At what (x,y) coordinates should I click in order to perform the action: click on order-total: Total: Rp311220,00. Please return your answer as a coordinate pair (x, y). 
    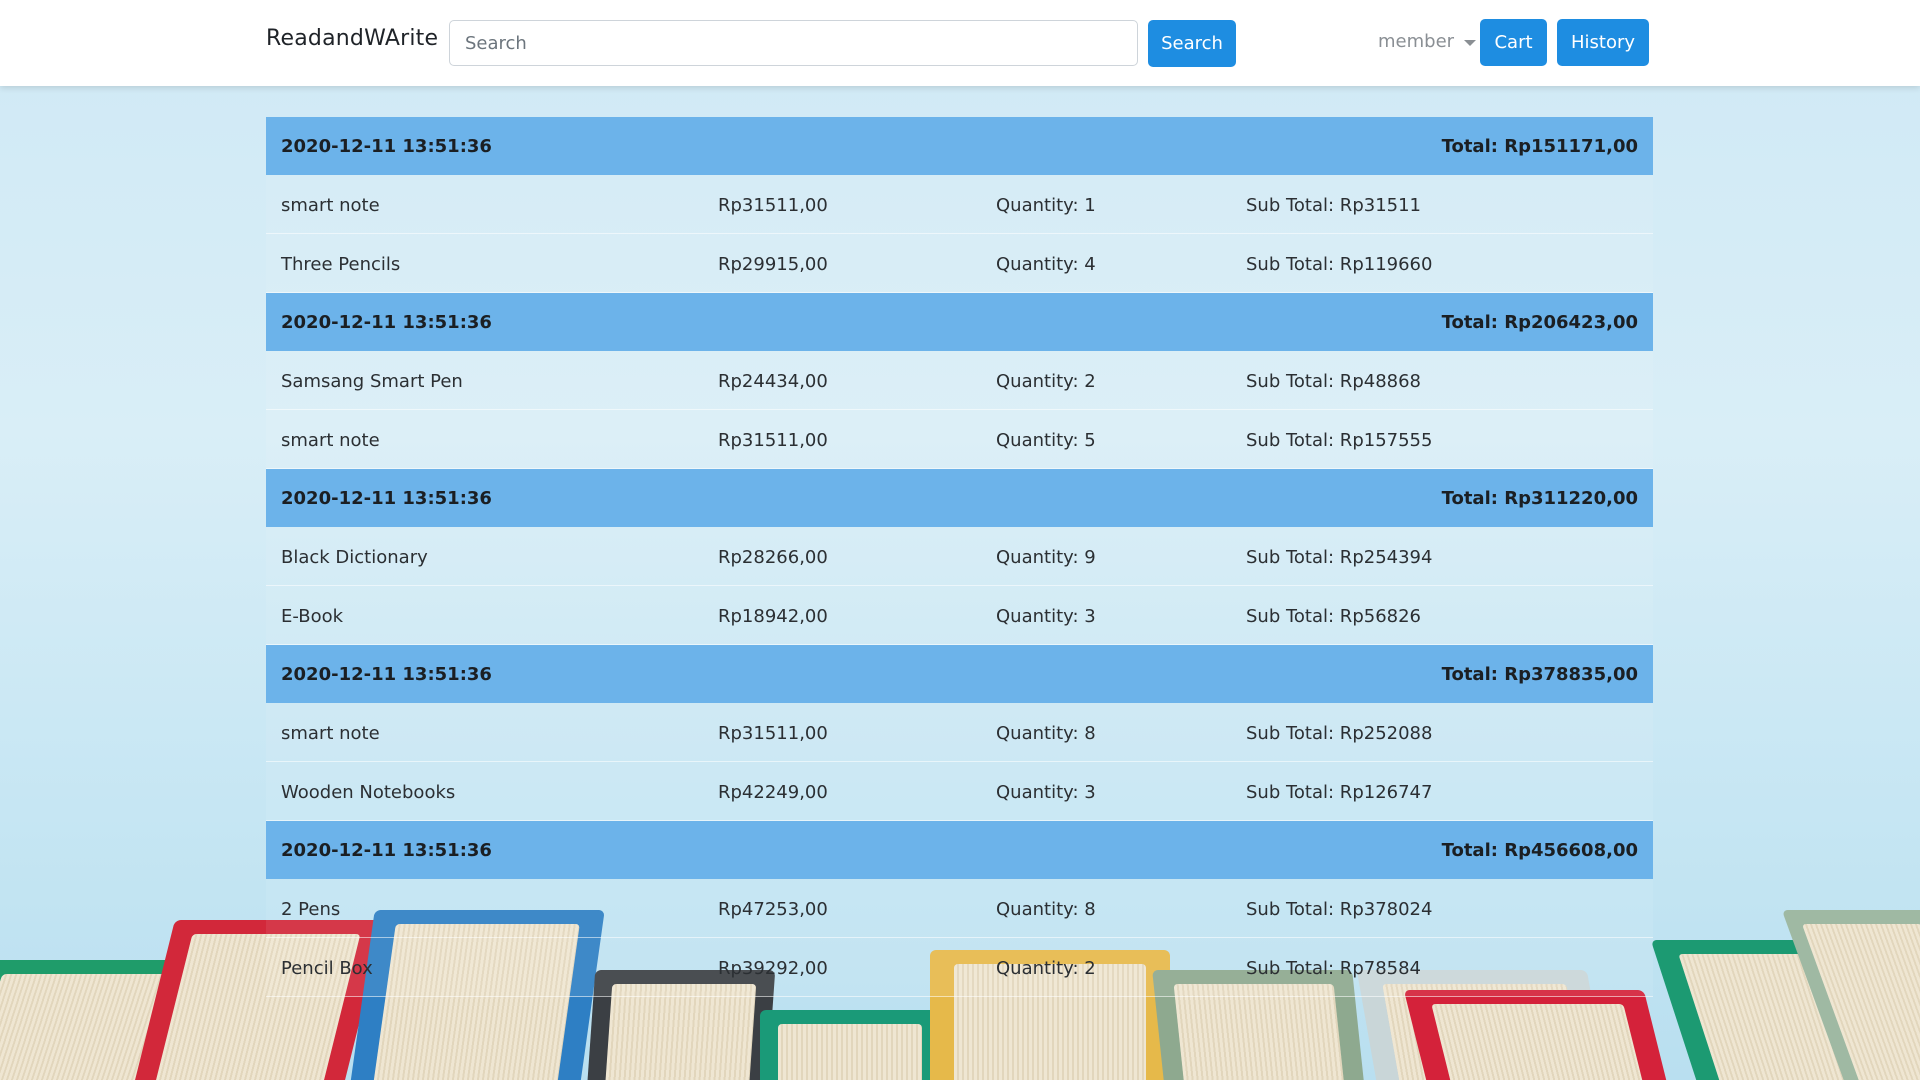
    Looking at the image, I should click on (1539, 498).